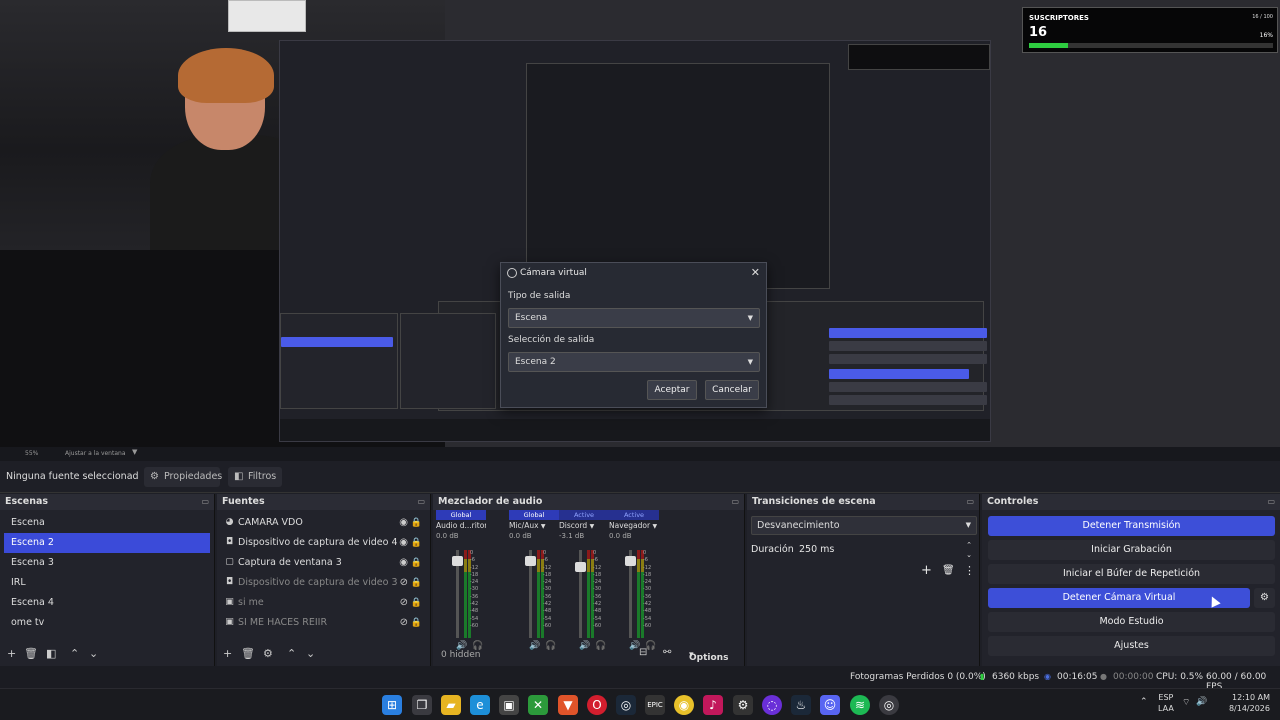 The width and height of the screenshot is (1280, 720). What do you see at coordinates (885, 549) in the screenshot?
I see `duration-spinbox: 250 ms ⌃ ⌄` at bounding box center [885, 549].